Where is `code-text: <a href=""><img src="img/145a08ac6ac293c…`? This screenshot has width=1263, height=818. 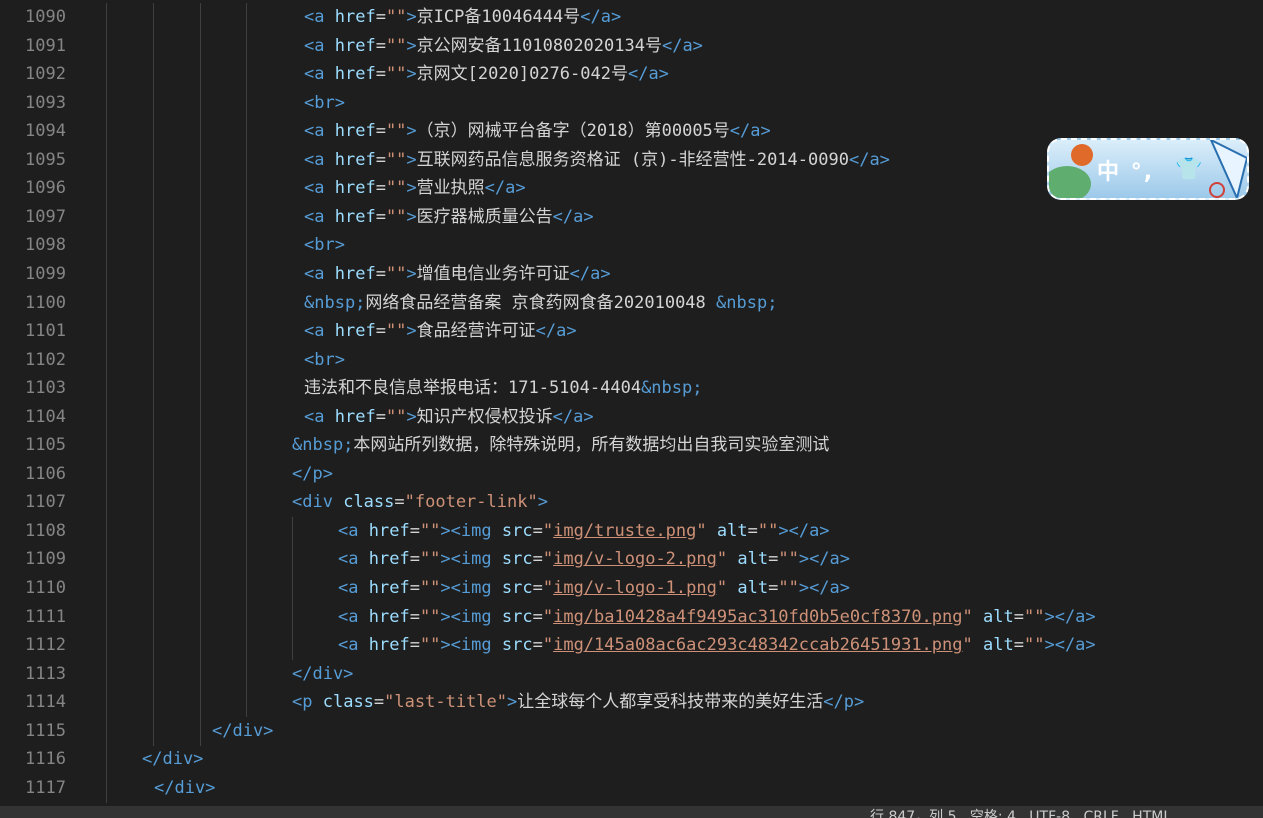
code-text: <a href=""><img src="img/145a08ac6ac293c… is located at coordinates (717, 645).